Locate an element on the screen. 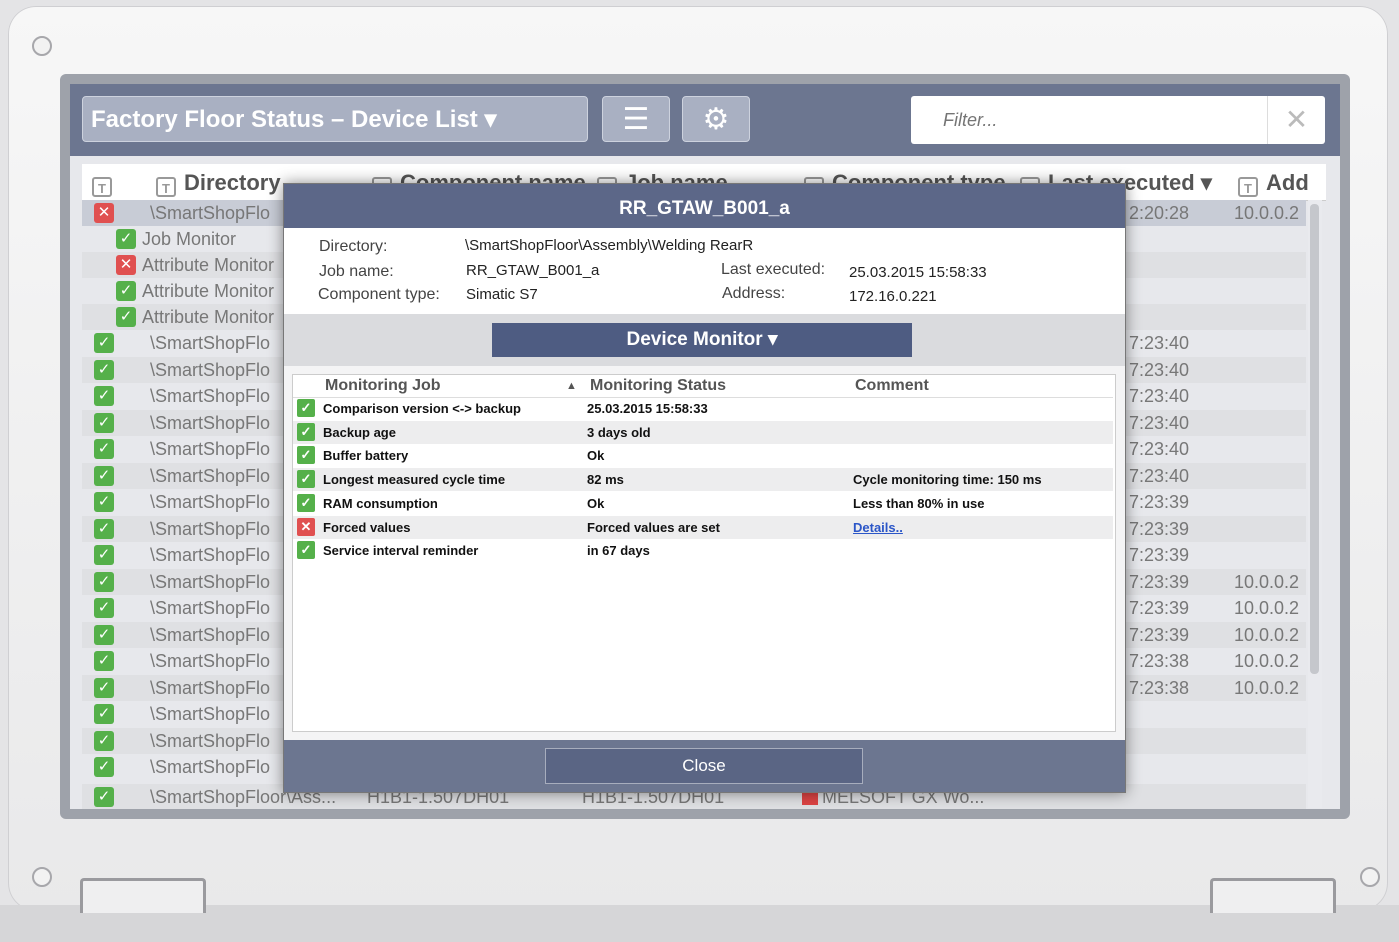 This screenshot has height=942, width=1399. executed-value: 25.03.2015 15:58:33 is located at coordinates (918, 272).